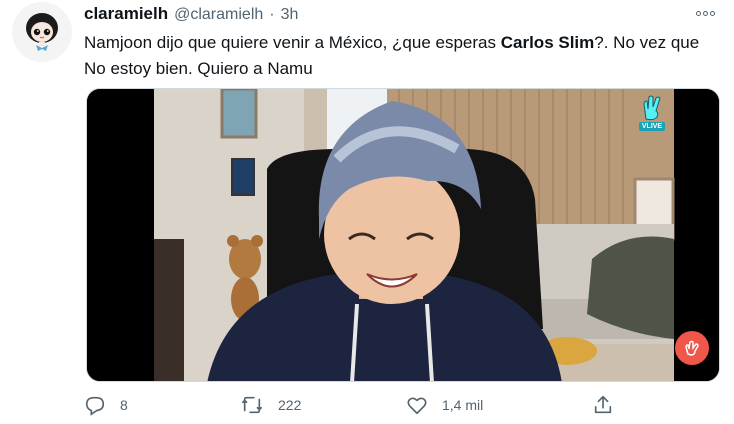 This screenshot has width=734, height=424. I want to click on timestamp: 3h, so click(290, 15).